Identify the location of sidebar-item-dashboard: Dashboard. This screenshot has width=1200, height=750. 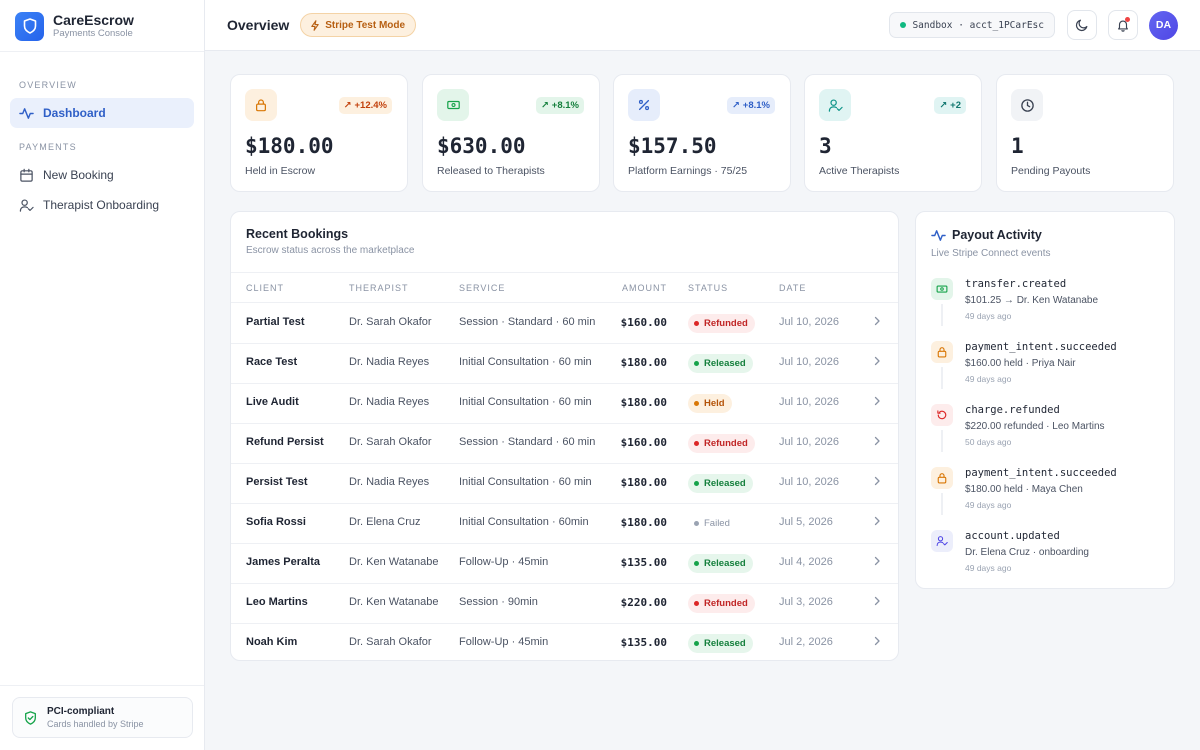
(102, 113).